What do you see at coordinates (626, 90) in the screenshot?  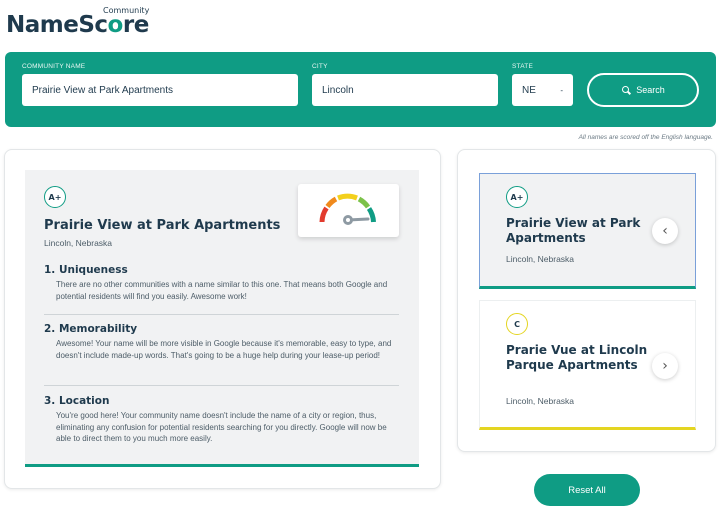 I see `search-icon` at bounding box center [626, 90].